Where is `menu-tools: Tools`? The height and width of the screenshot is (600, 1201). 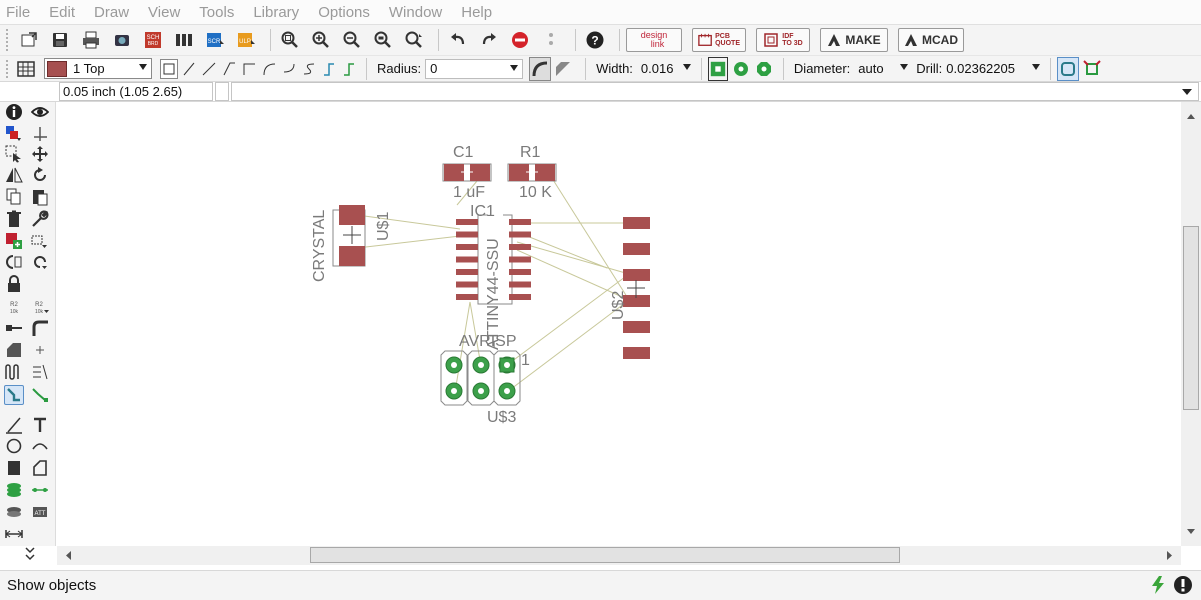 menu-tools: Tools is located at coordinates (216, 12).